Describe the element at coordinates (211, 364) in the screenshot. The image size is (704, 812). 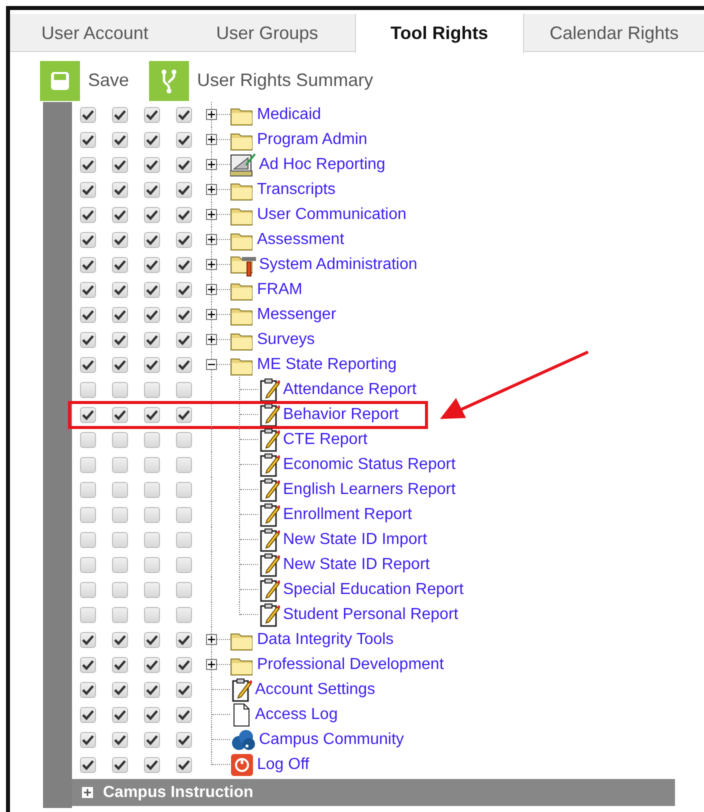
I see `collapse-toggle` at that location.